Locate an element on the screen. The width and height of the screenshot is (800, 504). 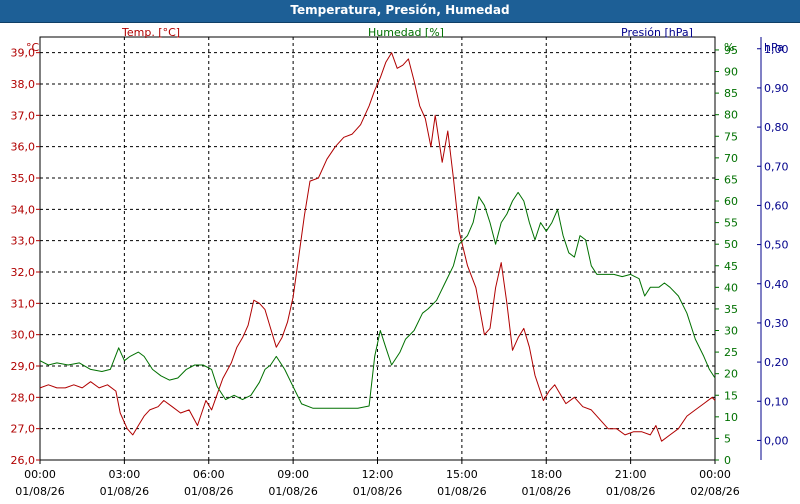
x-tick-time: 15:00 is located at coordinates (462, 474).